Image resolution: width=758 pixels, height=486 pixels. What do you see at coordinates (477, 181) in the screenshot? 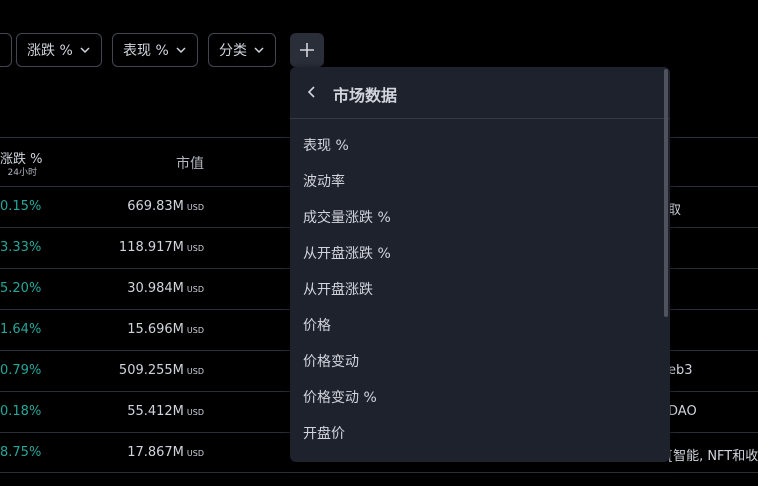
I see `menu-item-volatility: 波动率` at bounding box center [477, 181].